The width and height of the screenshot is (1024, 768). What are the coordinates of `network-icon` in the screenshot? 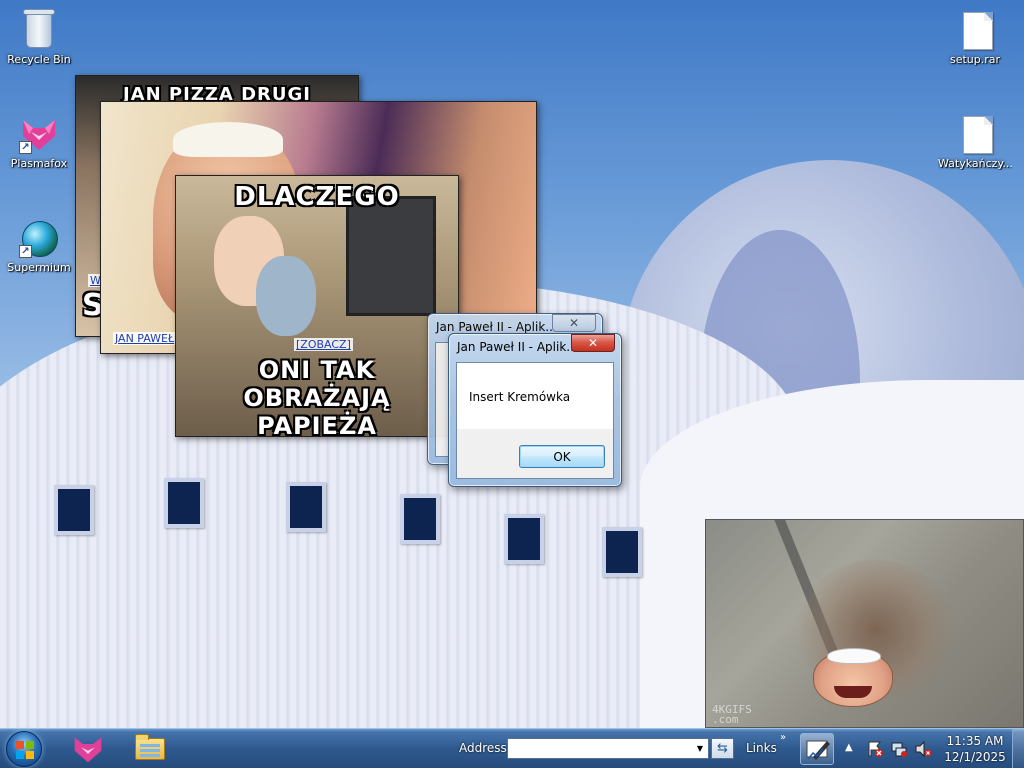 It's located at (899, 749).